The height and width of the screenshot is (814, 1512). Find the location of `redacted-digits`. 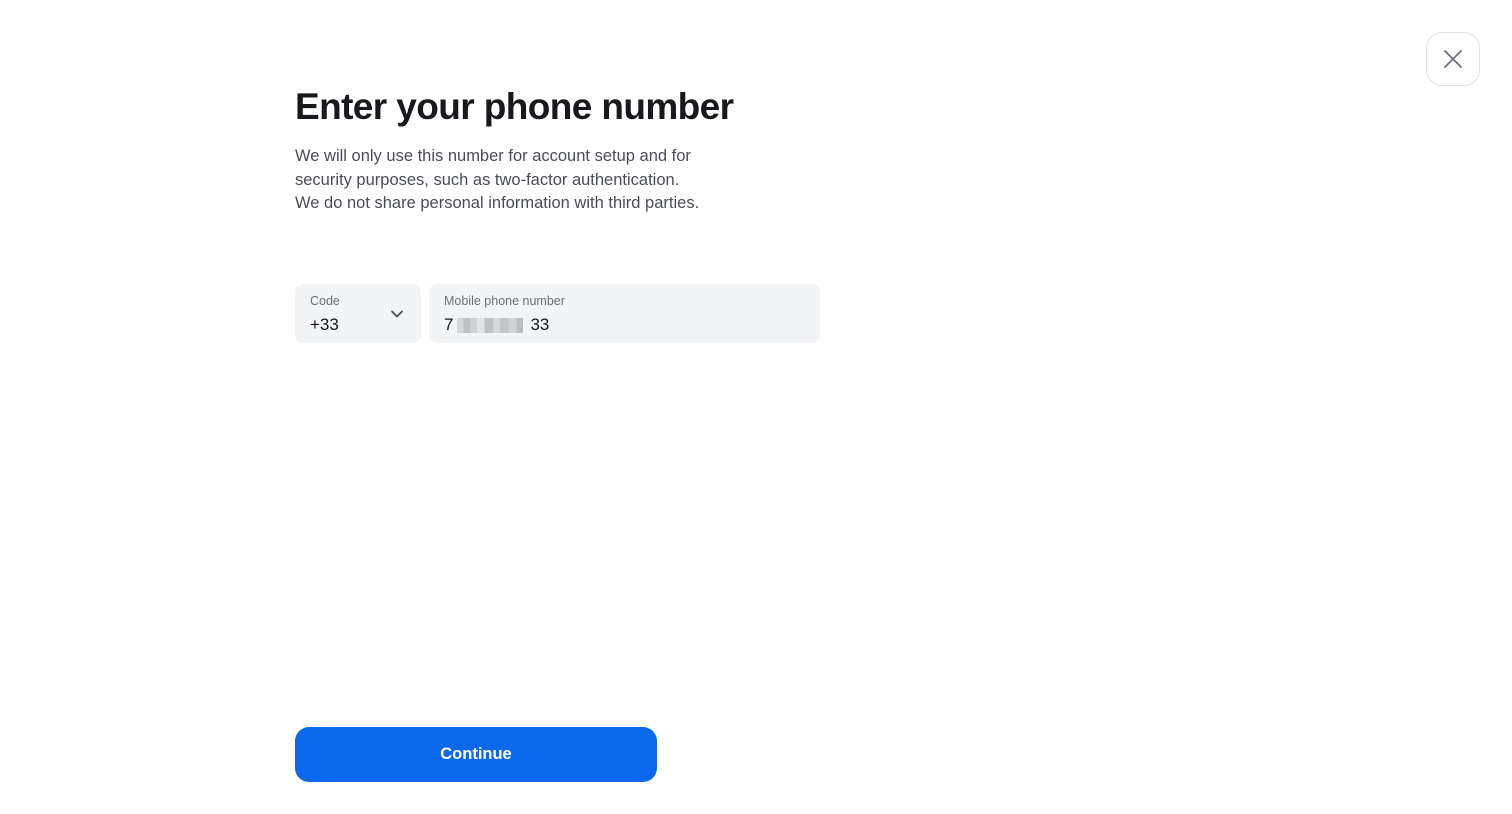

redacted-digits is located at coordinates (490, 325).